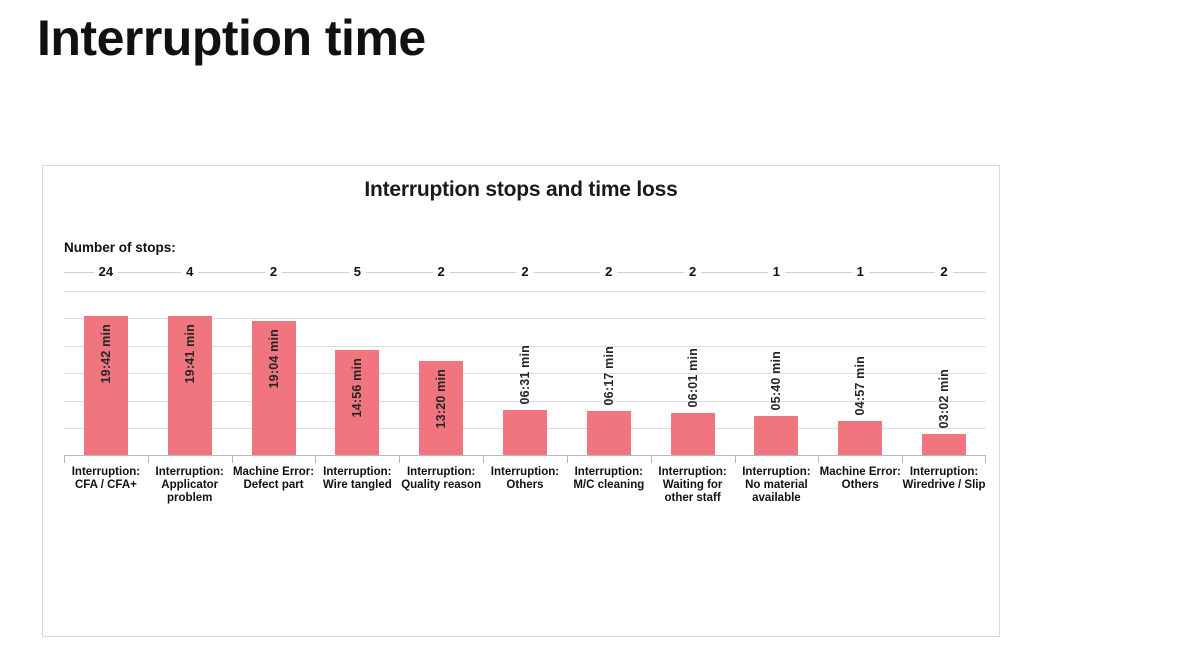 The width and height of the screenshot is (1180, 664). I want to click on bar-slot: 19:42 min, so click(106, 373).